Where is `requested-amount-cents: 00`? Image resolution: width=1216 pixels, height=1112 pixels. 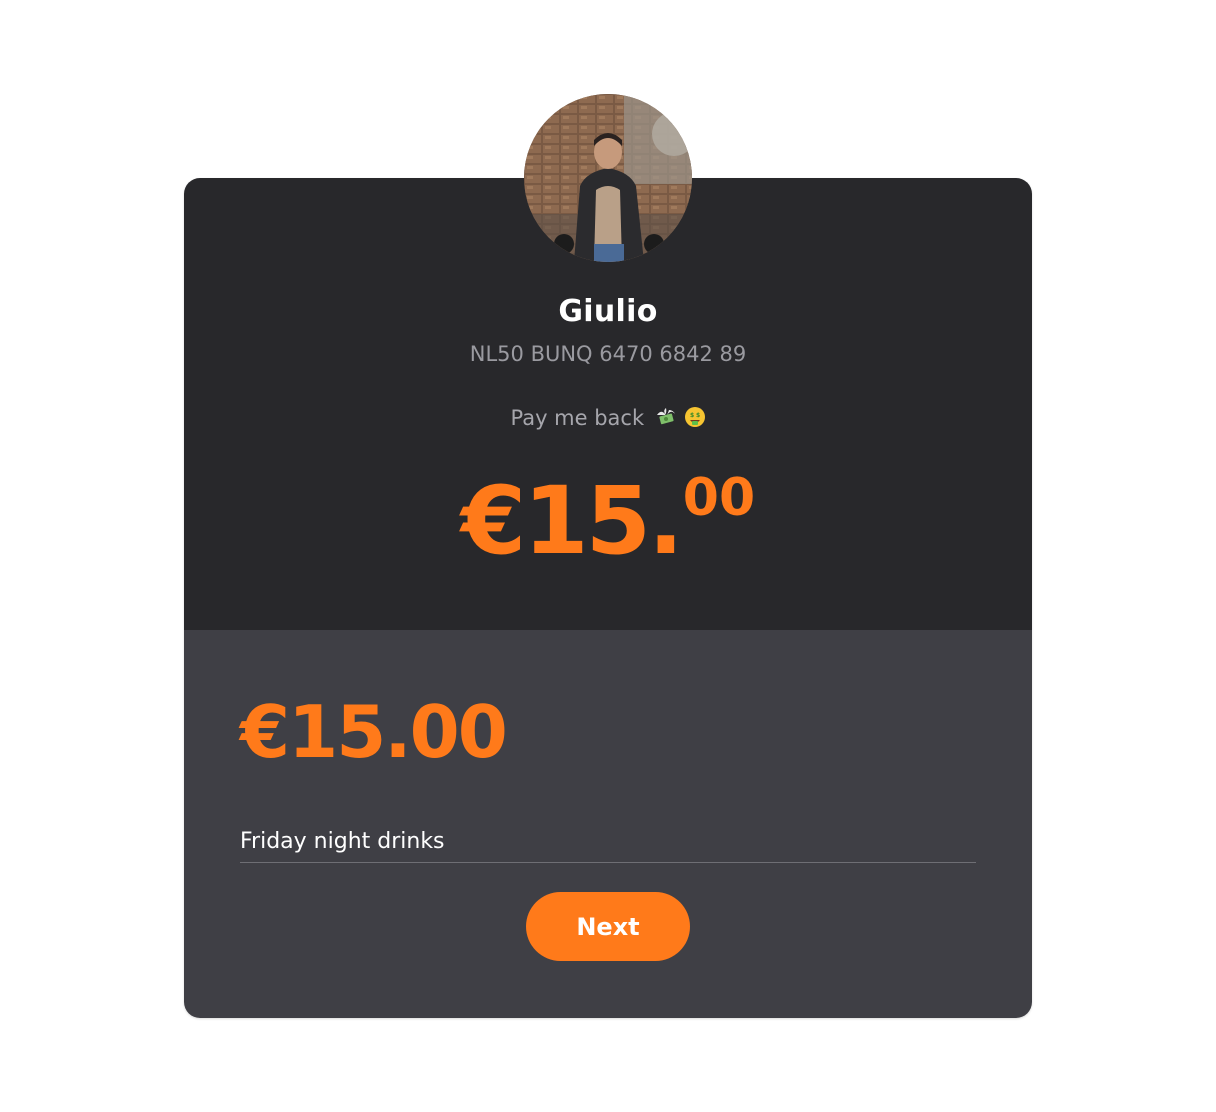
requested-amount-cents: 00 is located at coordinates (719, 498).